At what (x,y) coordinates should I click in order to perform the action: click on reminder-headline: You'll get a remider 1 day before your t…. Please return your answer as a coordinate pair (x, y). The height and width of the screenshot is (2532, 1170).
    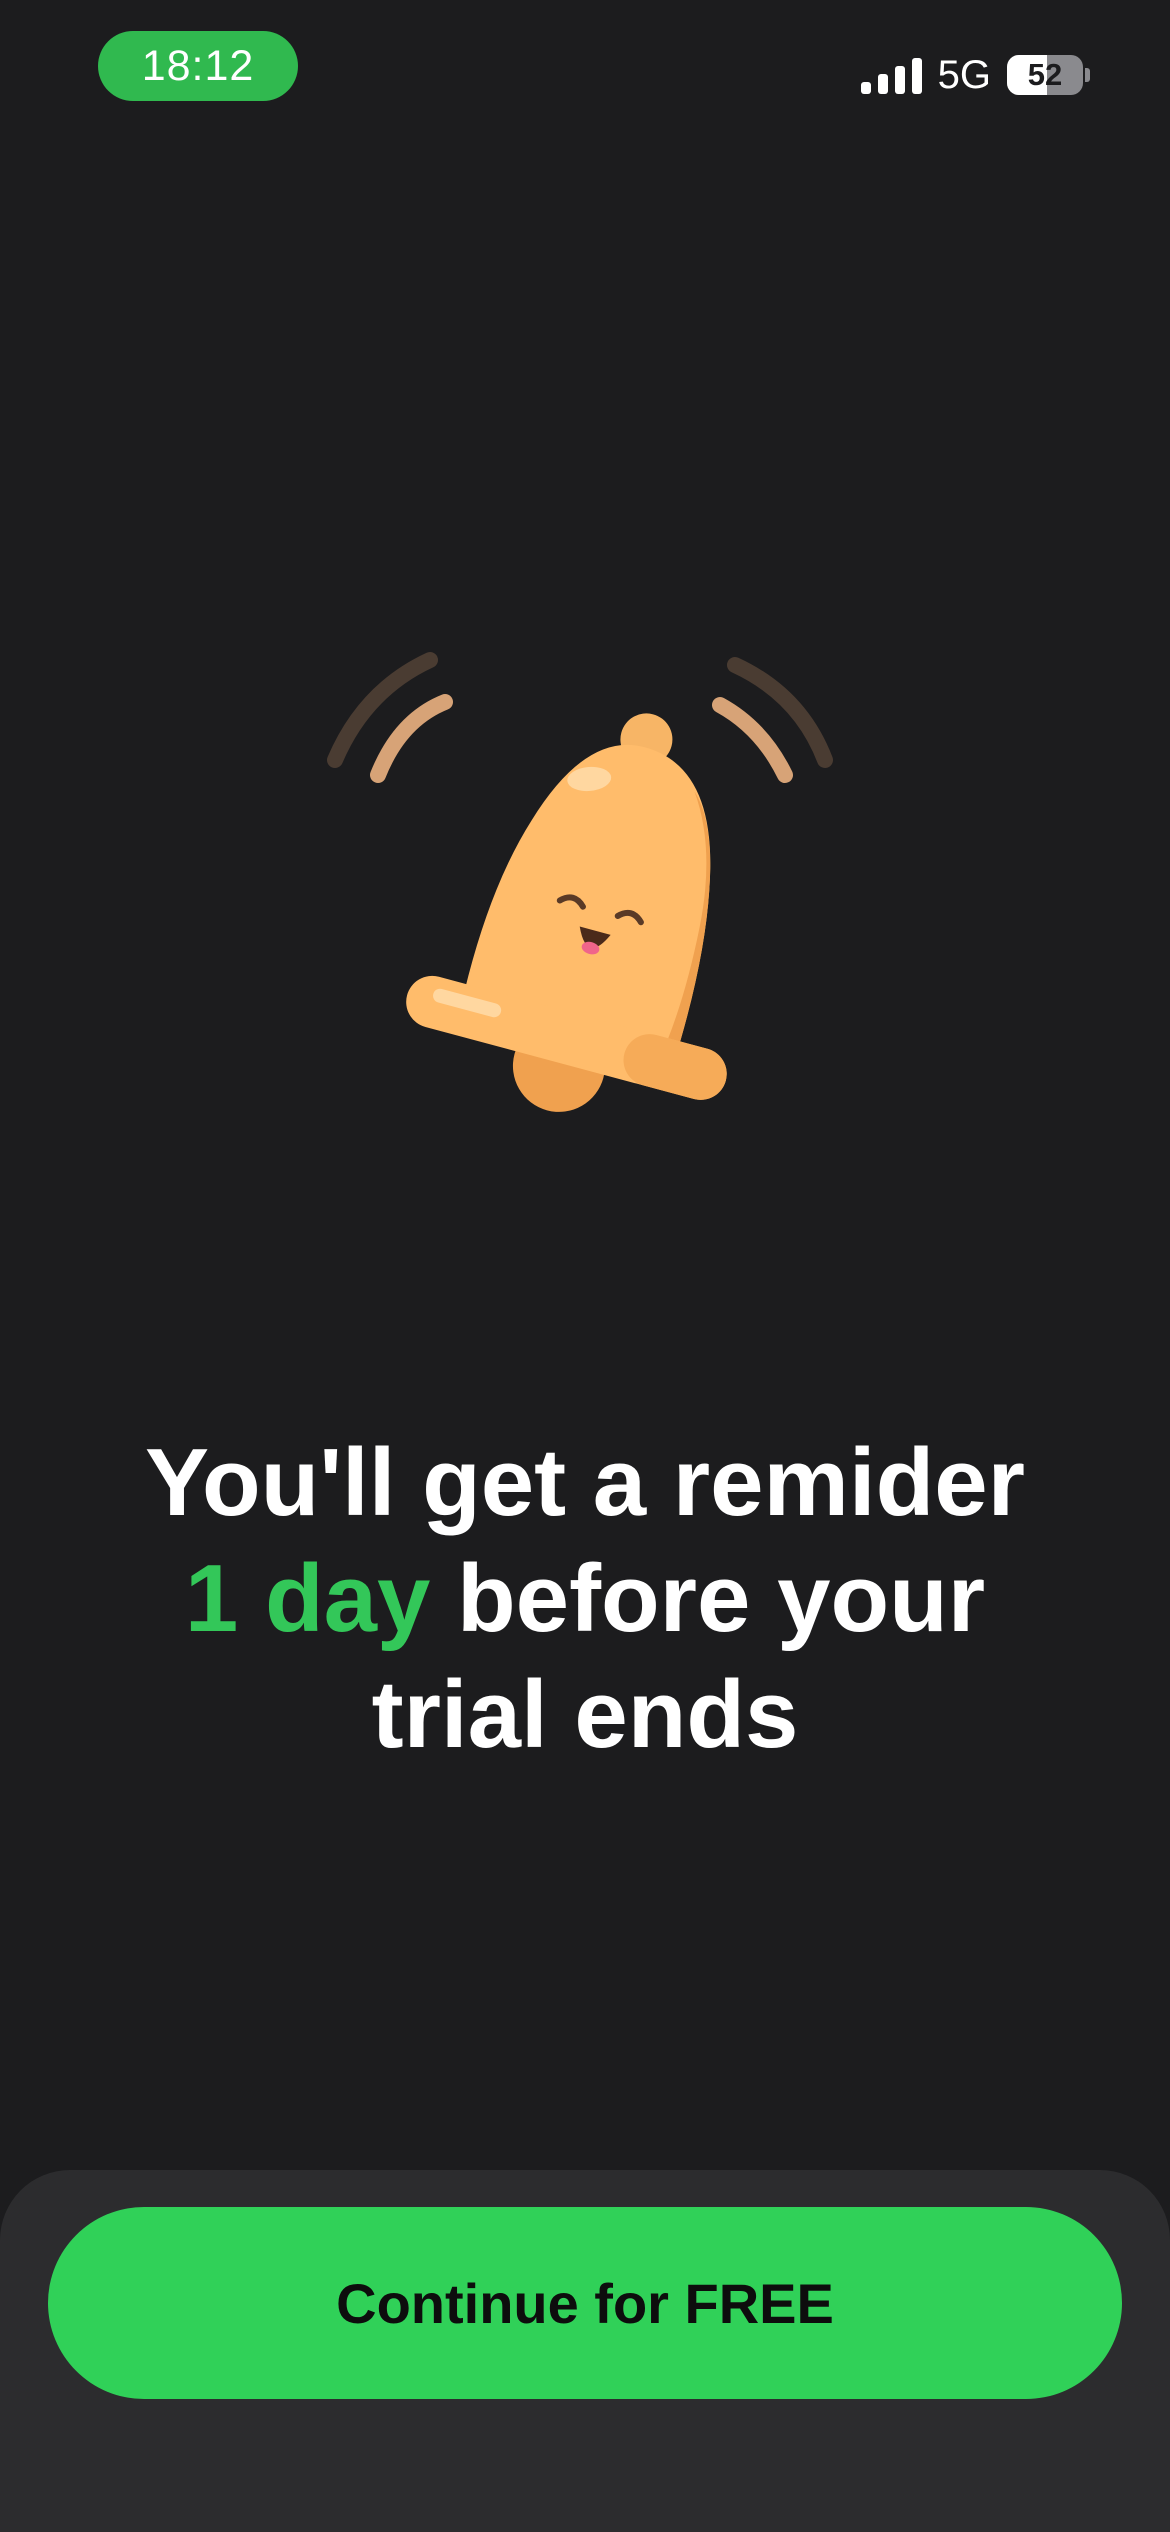
    Looking at the image, I should click on (585, 1599).